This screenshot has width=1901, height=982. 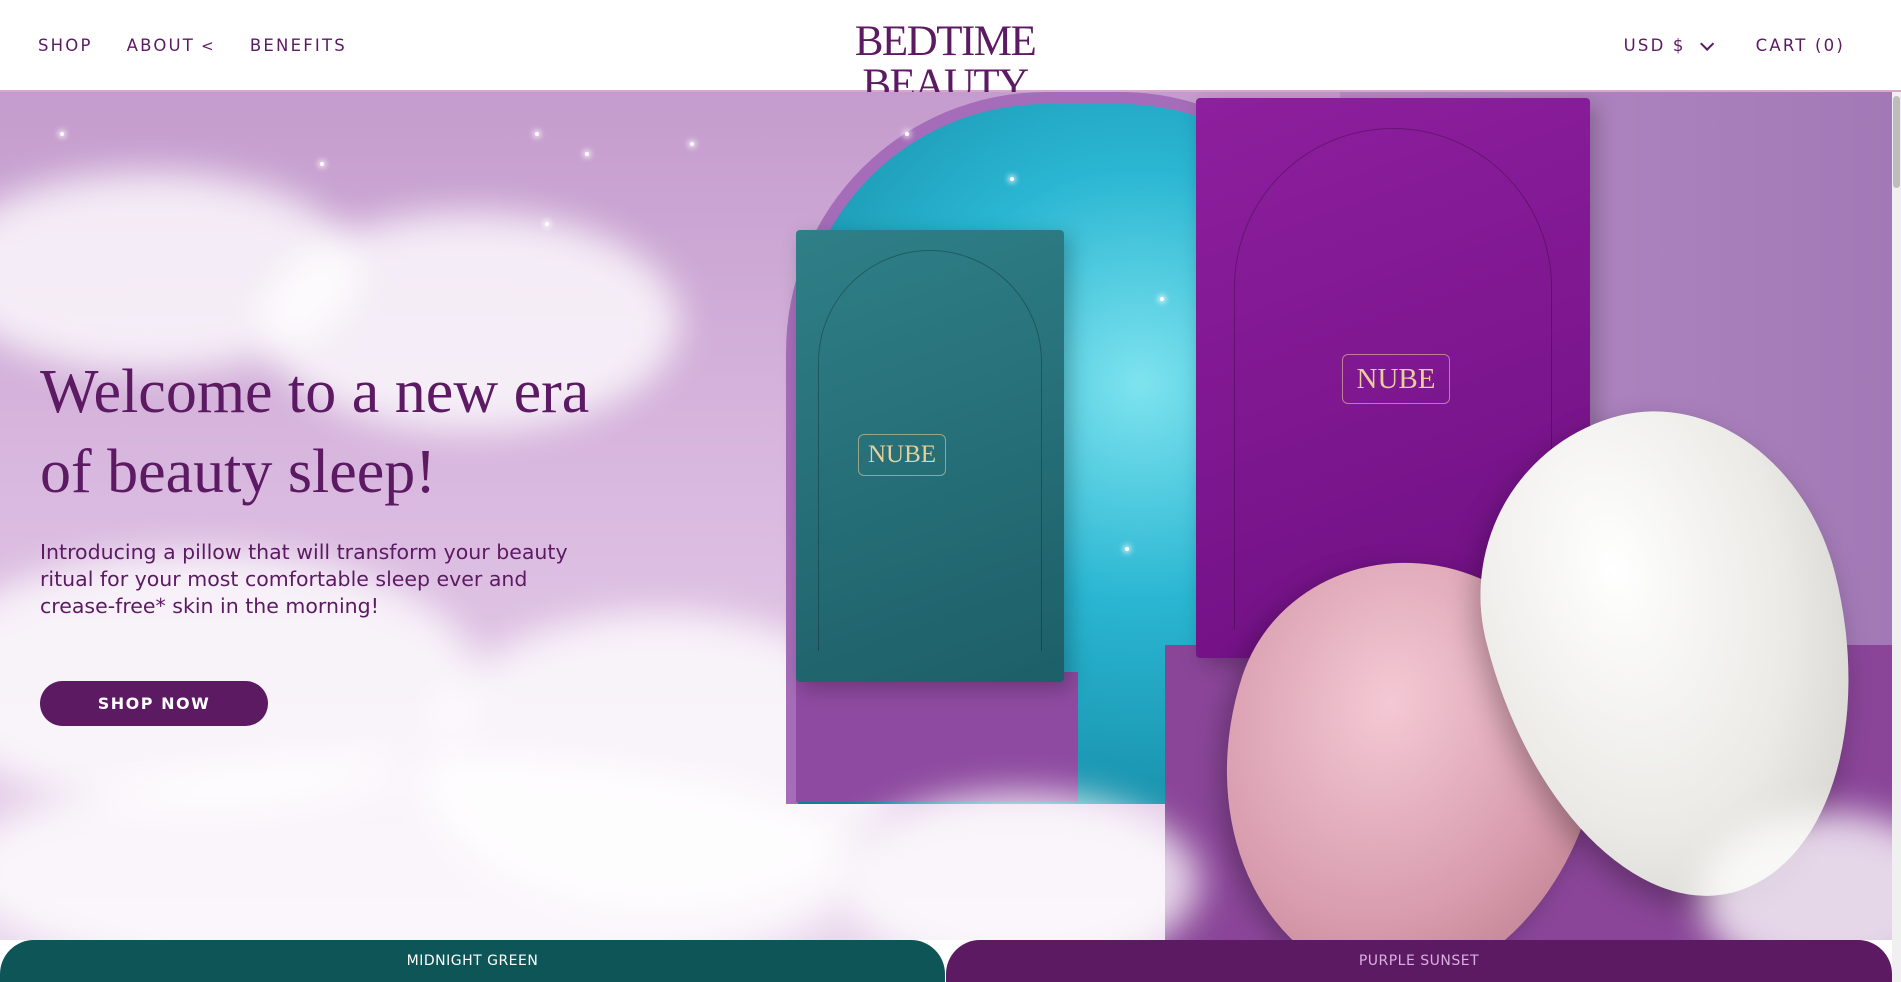 I want to click on scrollbar-thumb, so click(x=1896, y=142).